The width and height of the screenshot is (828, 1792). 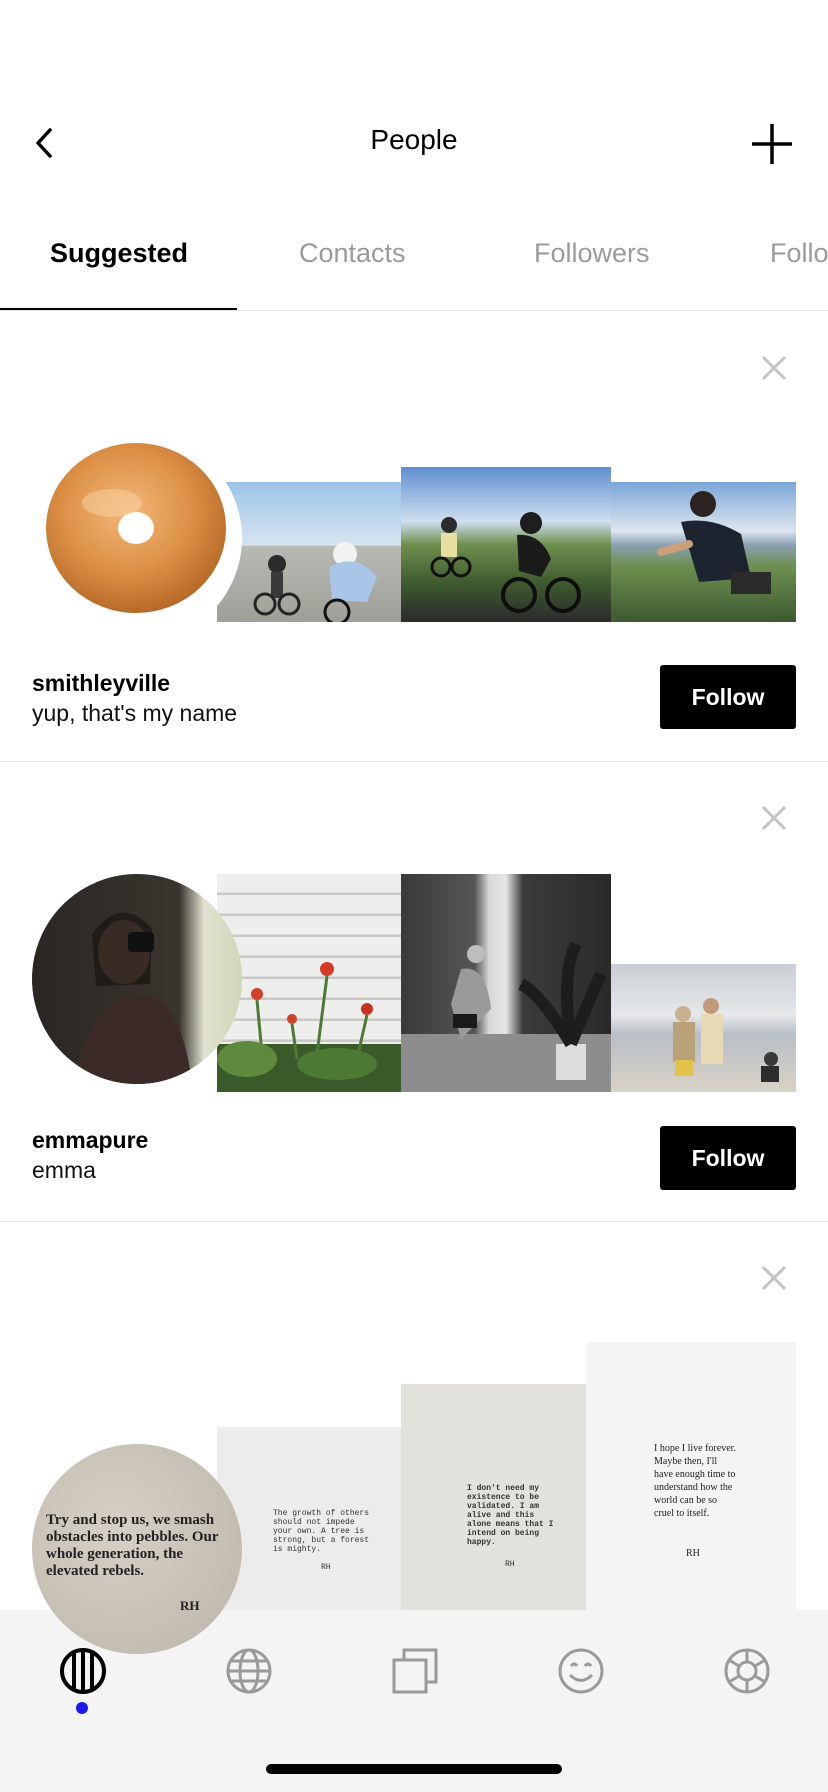 I want to click on tab-contacts: Contacts, so click(x=352, y=253).